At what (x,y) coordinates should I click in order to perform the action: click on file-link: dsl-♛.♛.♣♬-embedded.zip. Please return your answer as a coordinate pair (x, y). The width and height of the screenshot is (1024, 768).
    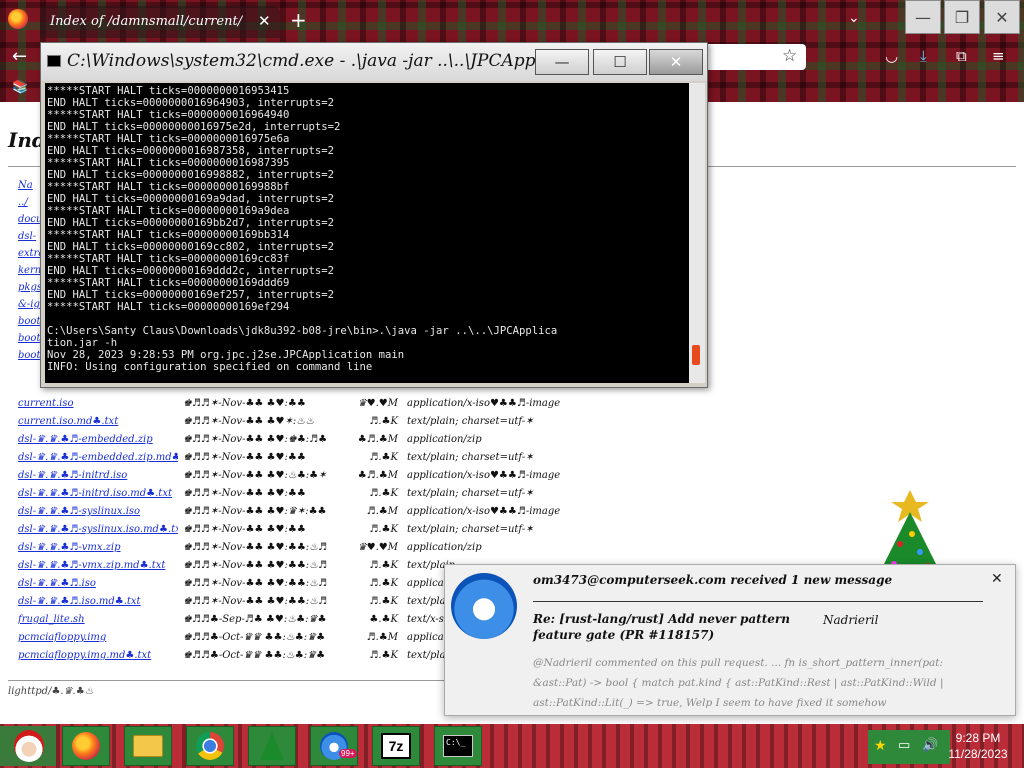
    Looking at the image, I should click on (98, 439).